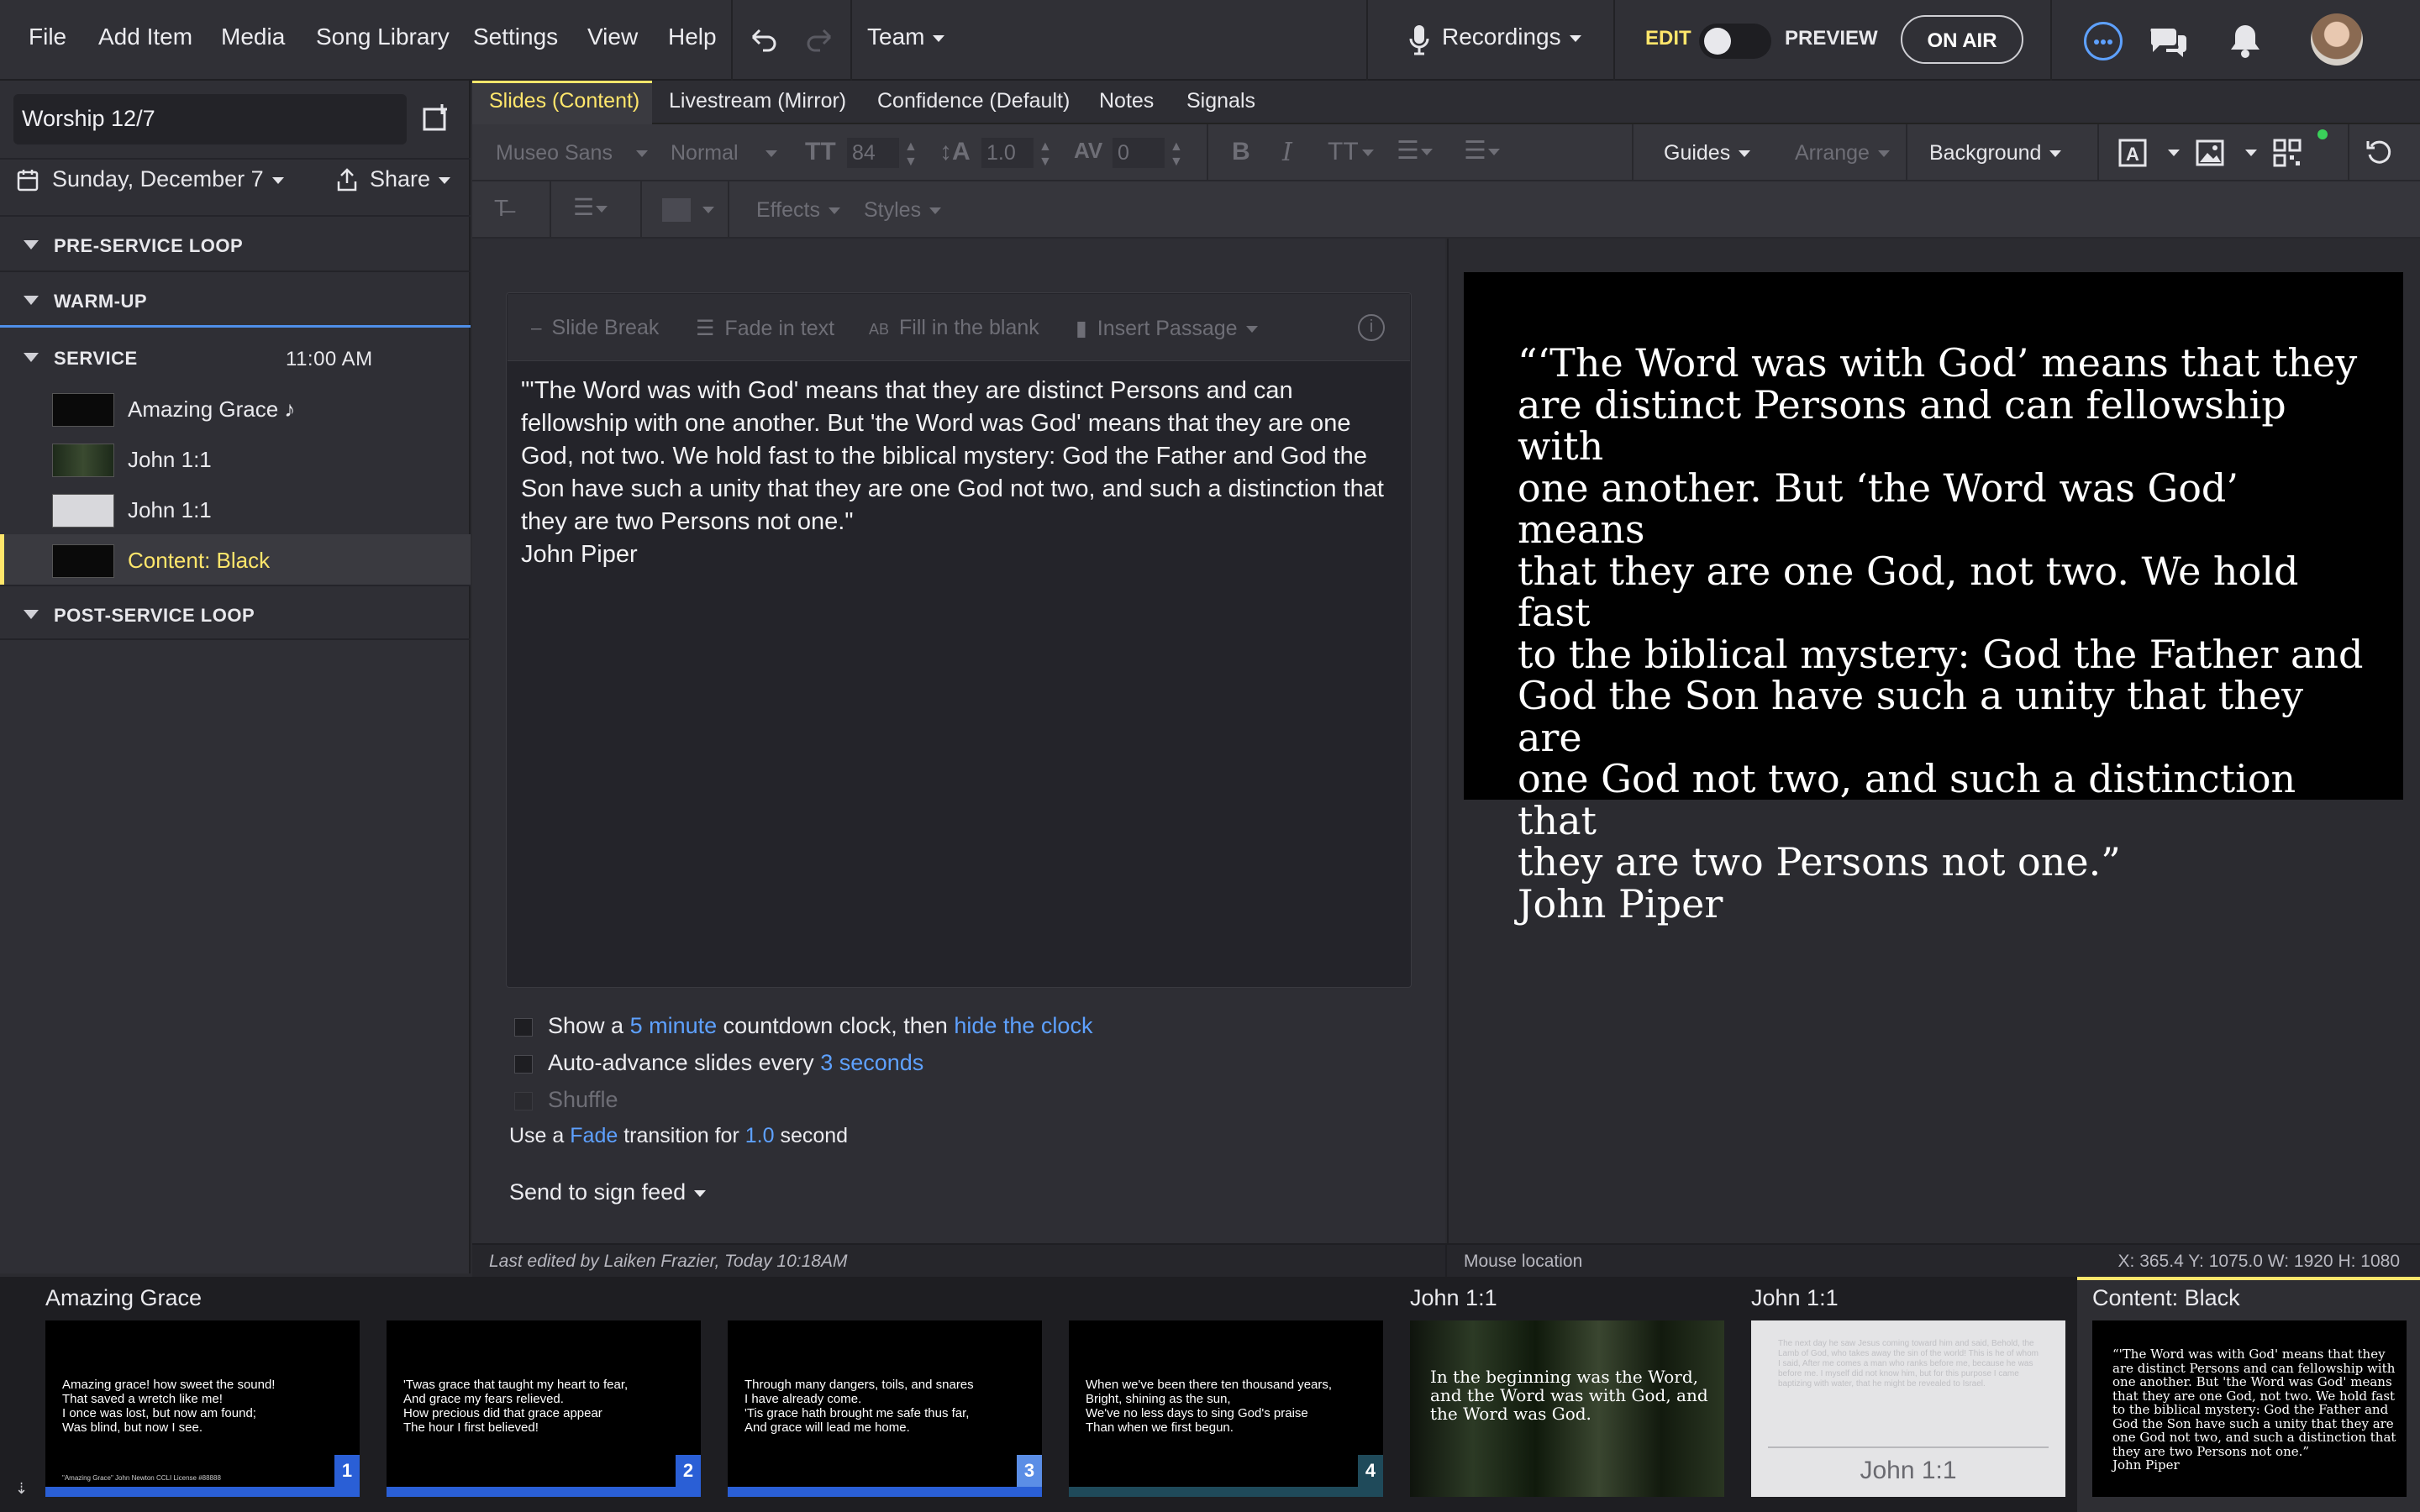 This screenshot has width=2420, height=1512. What do you see at coordinates (1962, 39) in the screenshot?
I see `on-air-button: ON AIR` at bounding box center [1962, 39].